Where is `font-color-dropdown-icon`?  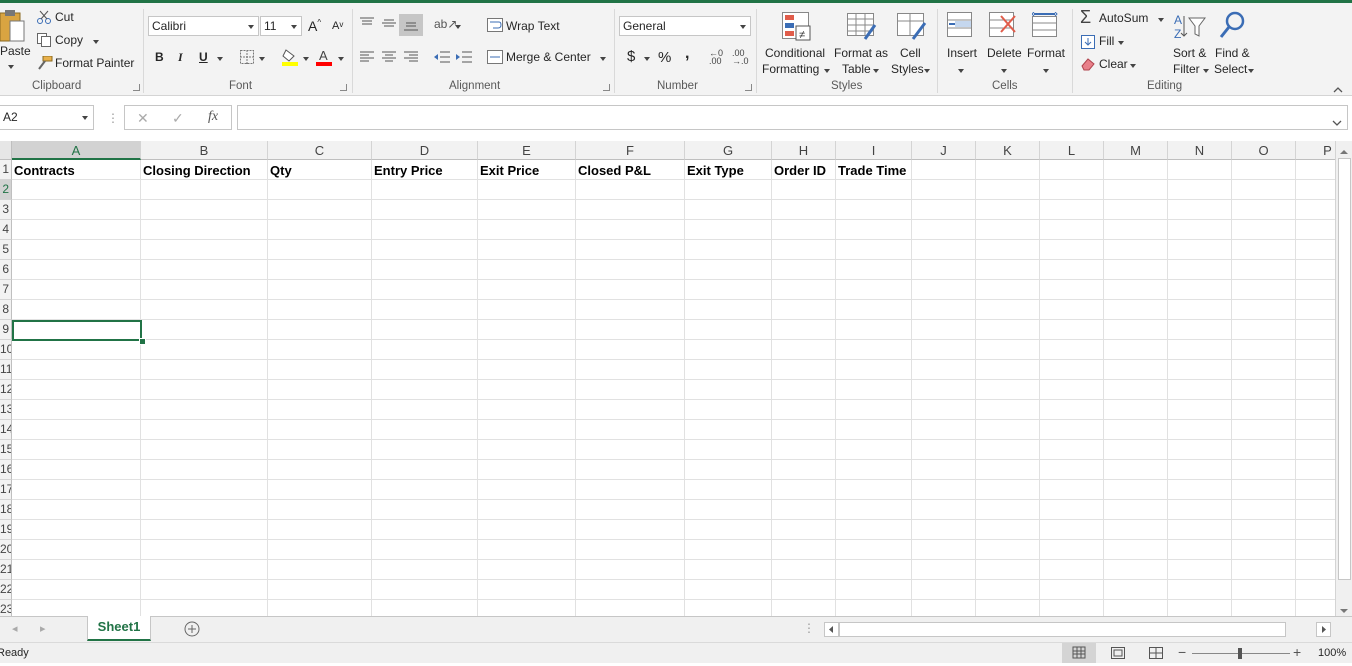
font-color-dropdown-icon is located at coordinates (341, 59).